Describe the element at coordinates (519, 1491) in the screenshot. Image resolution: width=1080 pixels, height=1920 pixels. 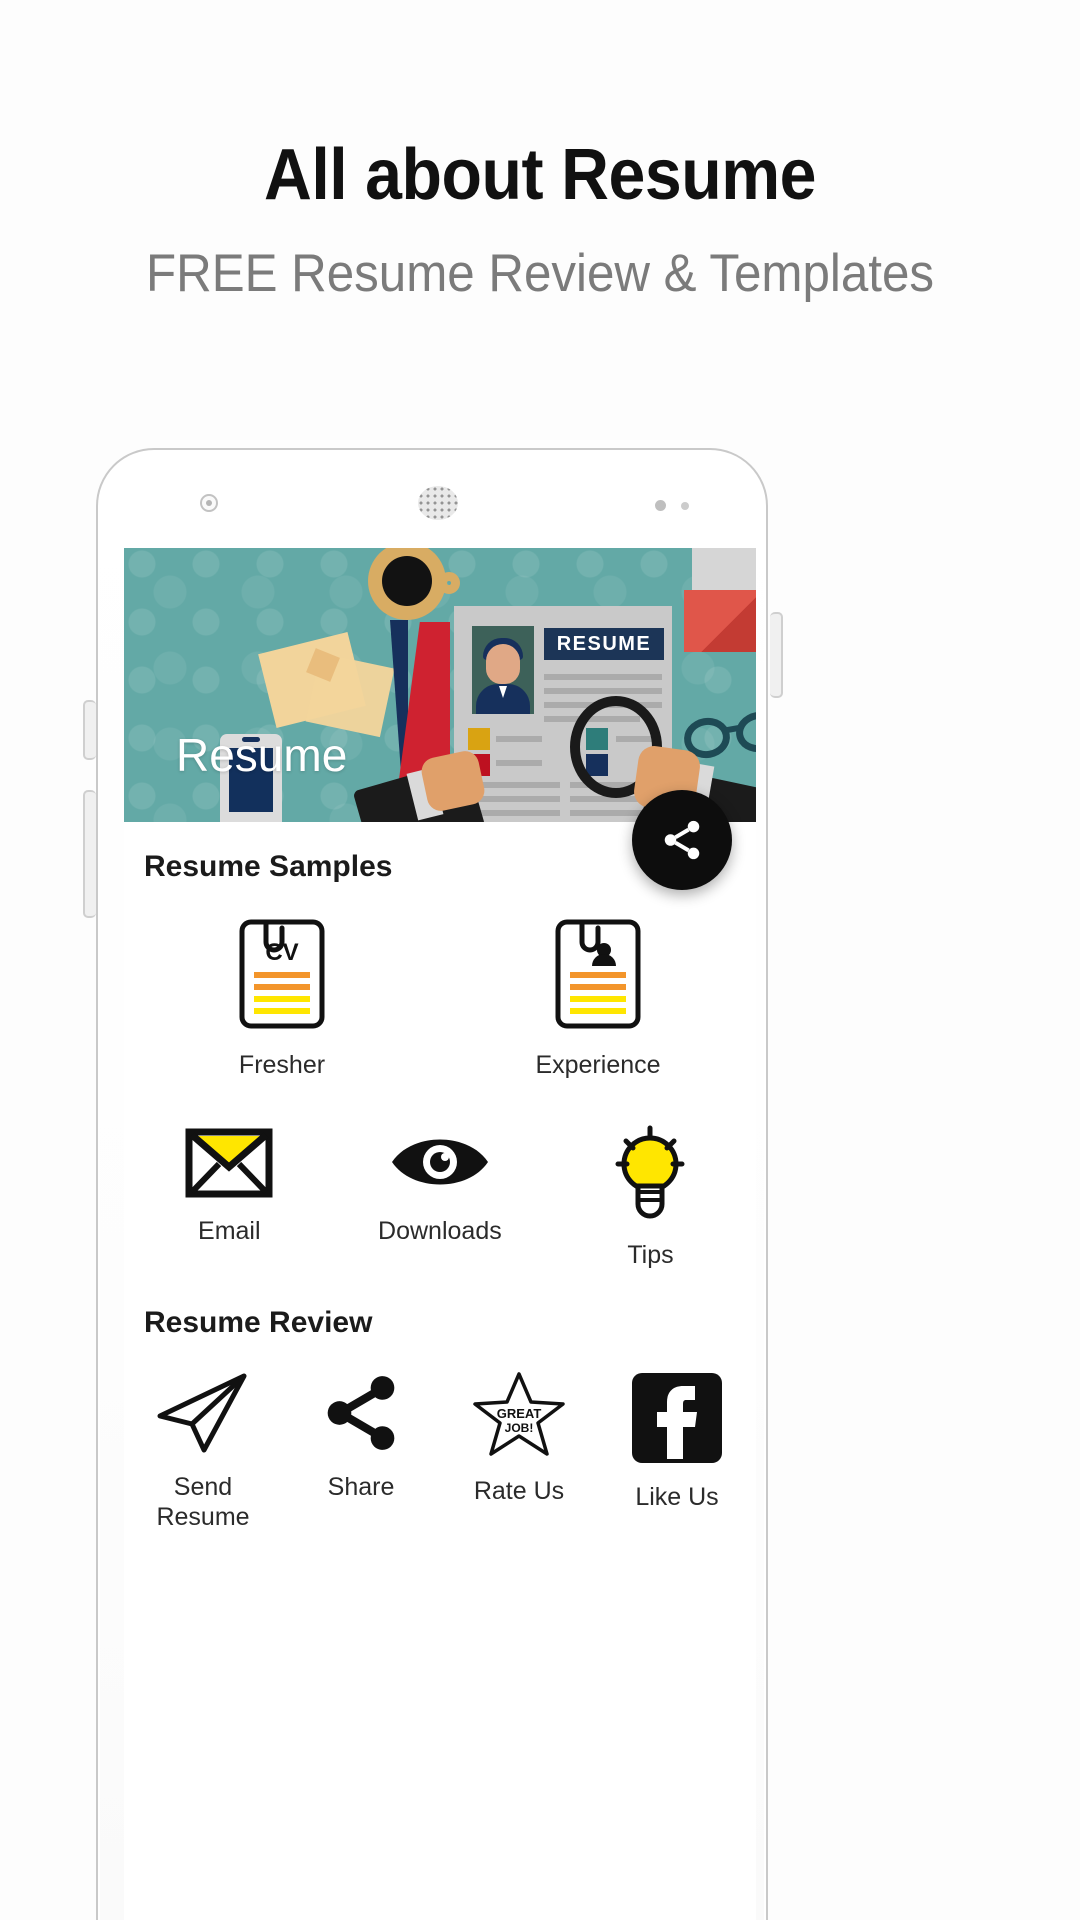
I see `grid-item-label: Rate Us` at that location.